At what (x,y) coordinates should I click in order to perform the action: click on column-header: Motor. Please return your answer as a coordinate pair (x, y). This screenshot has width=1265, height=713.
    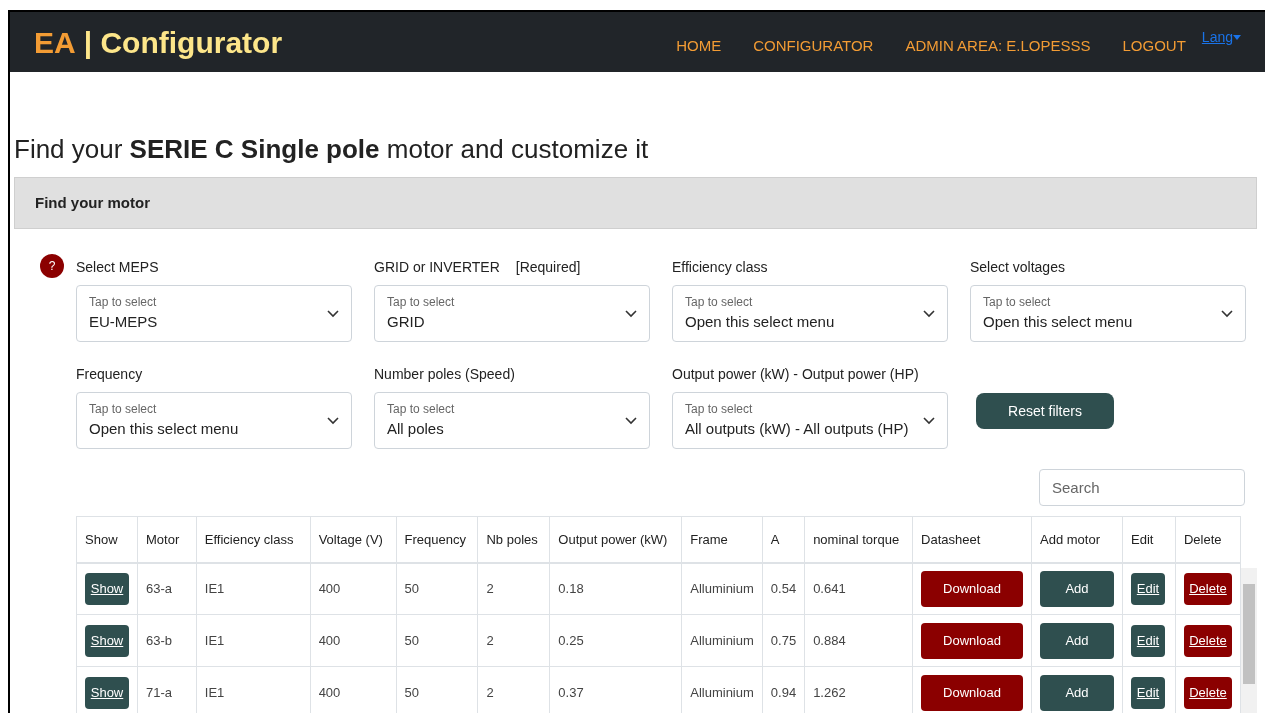
    Looking at the image, I should click on (167, 539).